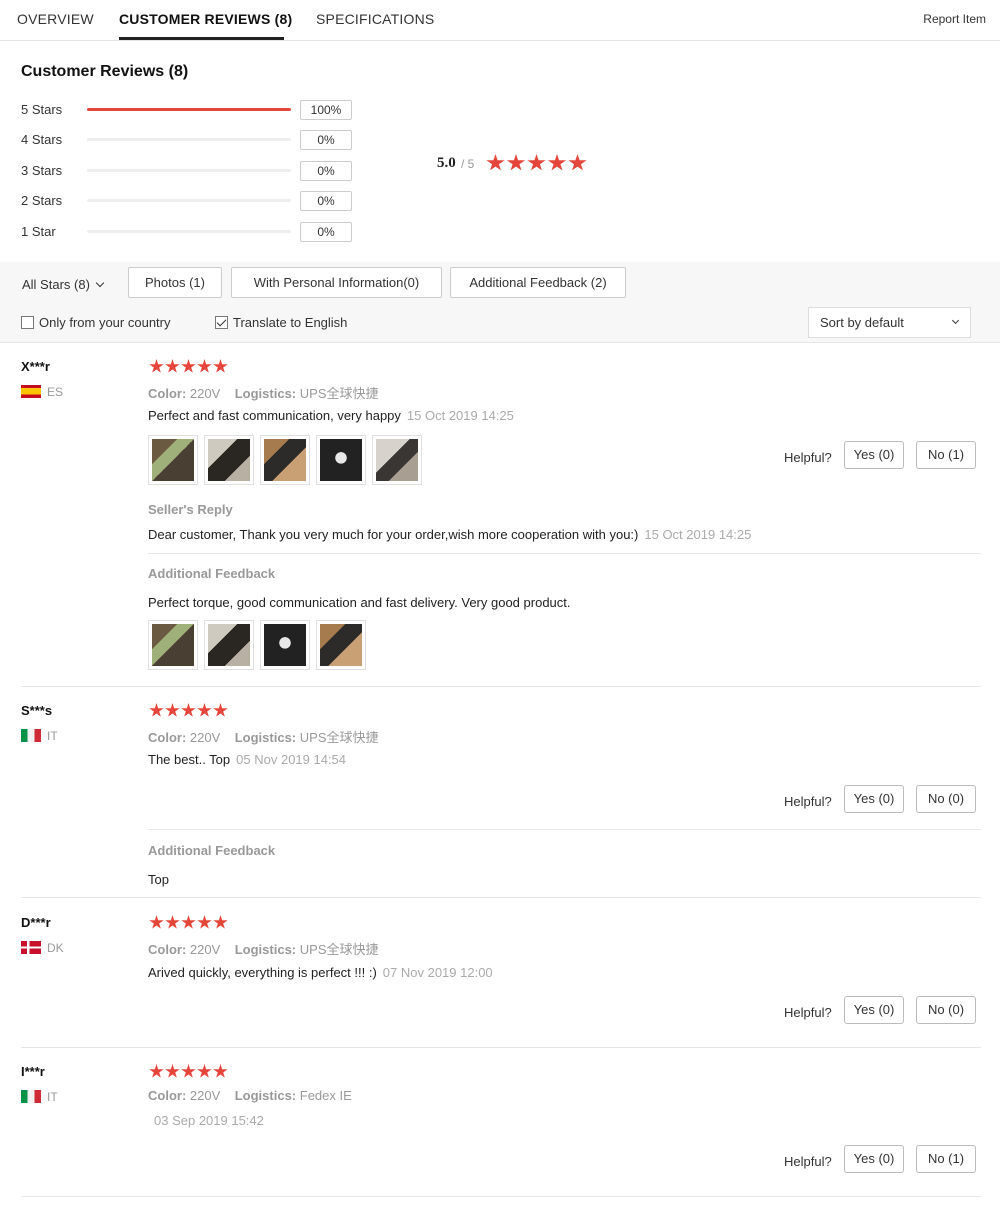  I want to click on rating-row-1: 1 Star 0%, so click(191, 232).